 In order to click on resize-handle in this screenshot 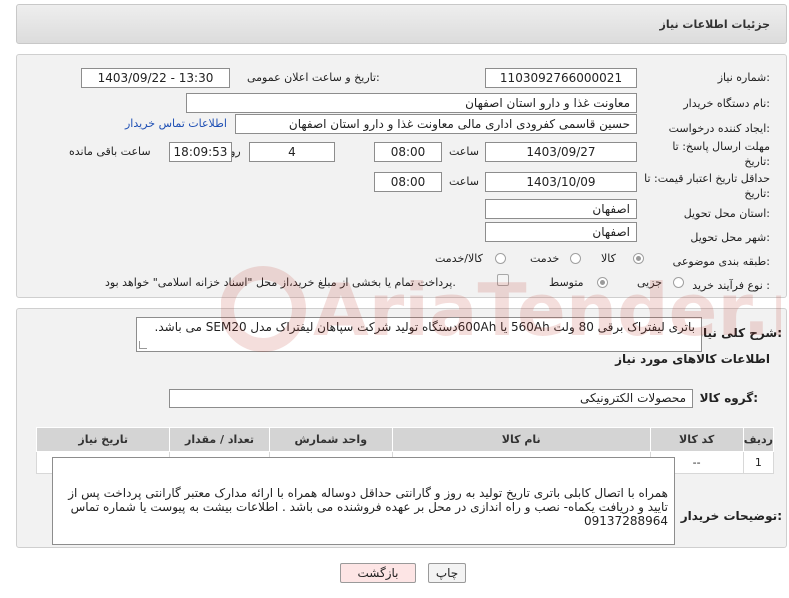, I will do `click(143, 345)`.